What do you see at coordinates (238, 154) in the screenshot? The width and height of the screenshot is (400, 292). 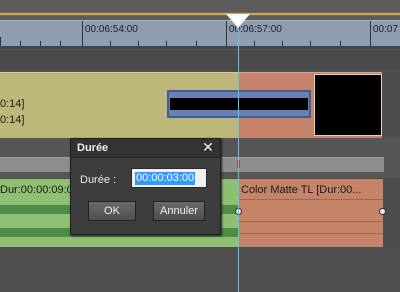 I see `playhead-line` at bounding box center [238, 154].